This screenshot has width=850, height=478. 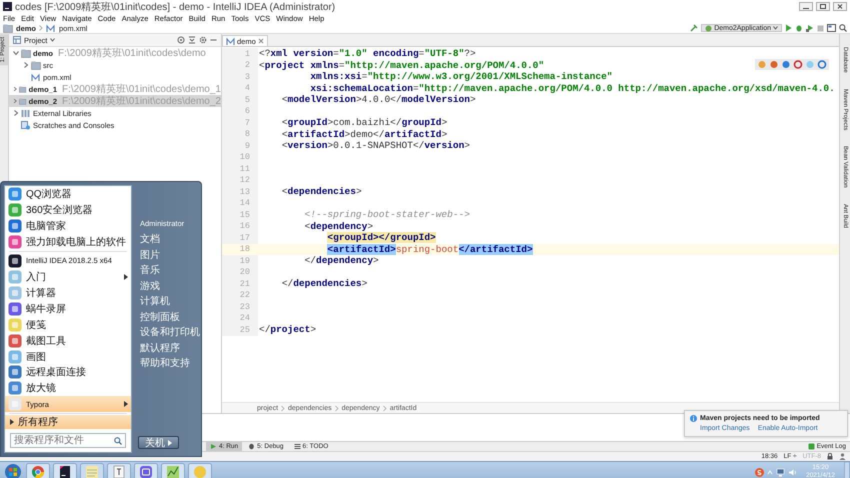 What do you see at coordinates (759, 472) in the screenshot?
I see `input-method-icon` at bounding box center [759, 472].